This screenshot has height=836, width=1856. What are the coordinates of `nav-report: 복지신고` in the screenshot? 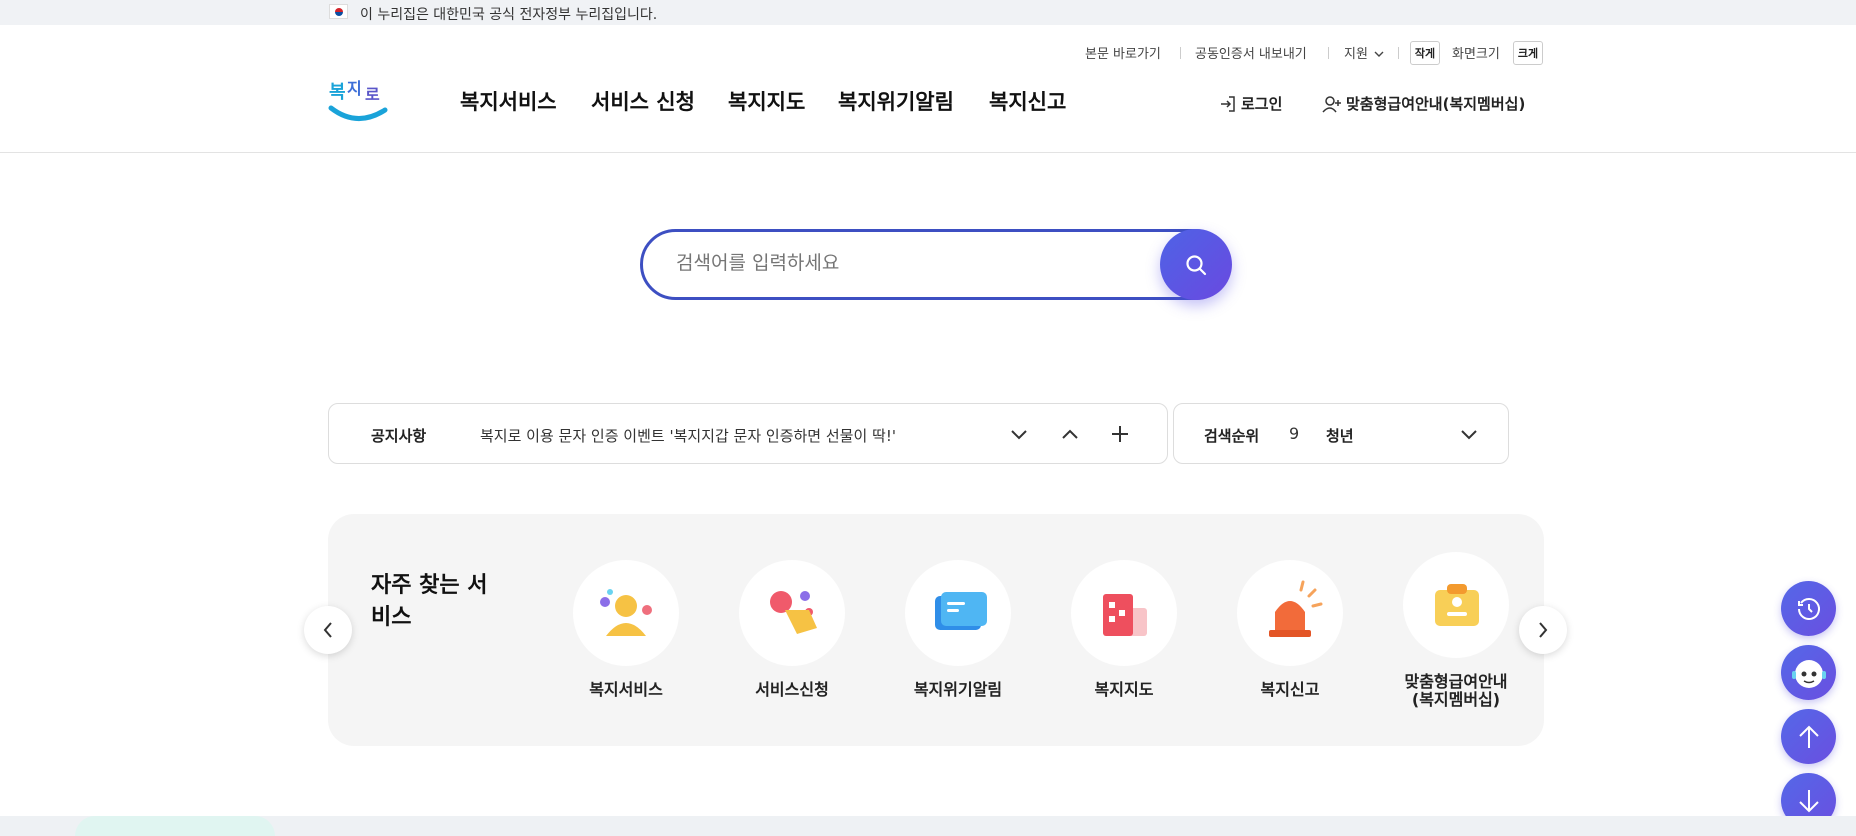 It's located at (1027, 101).